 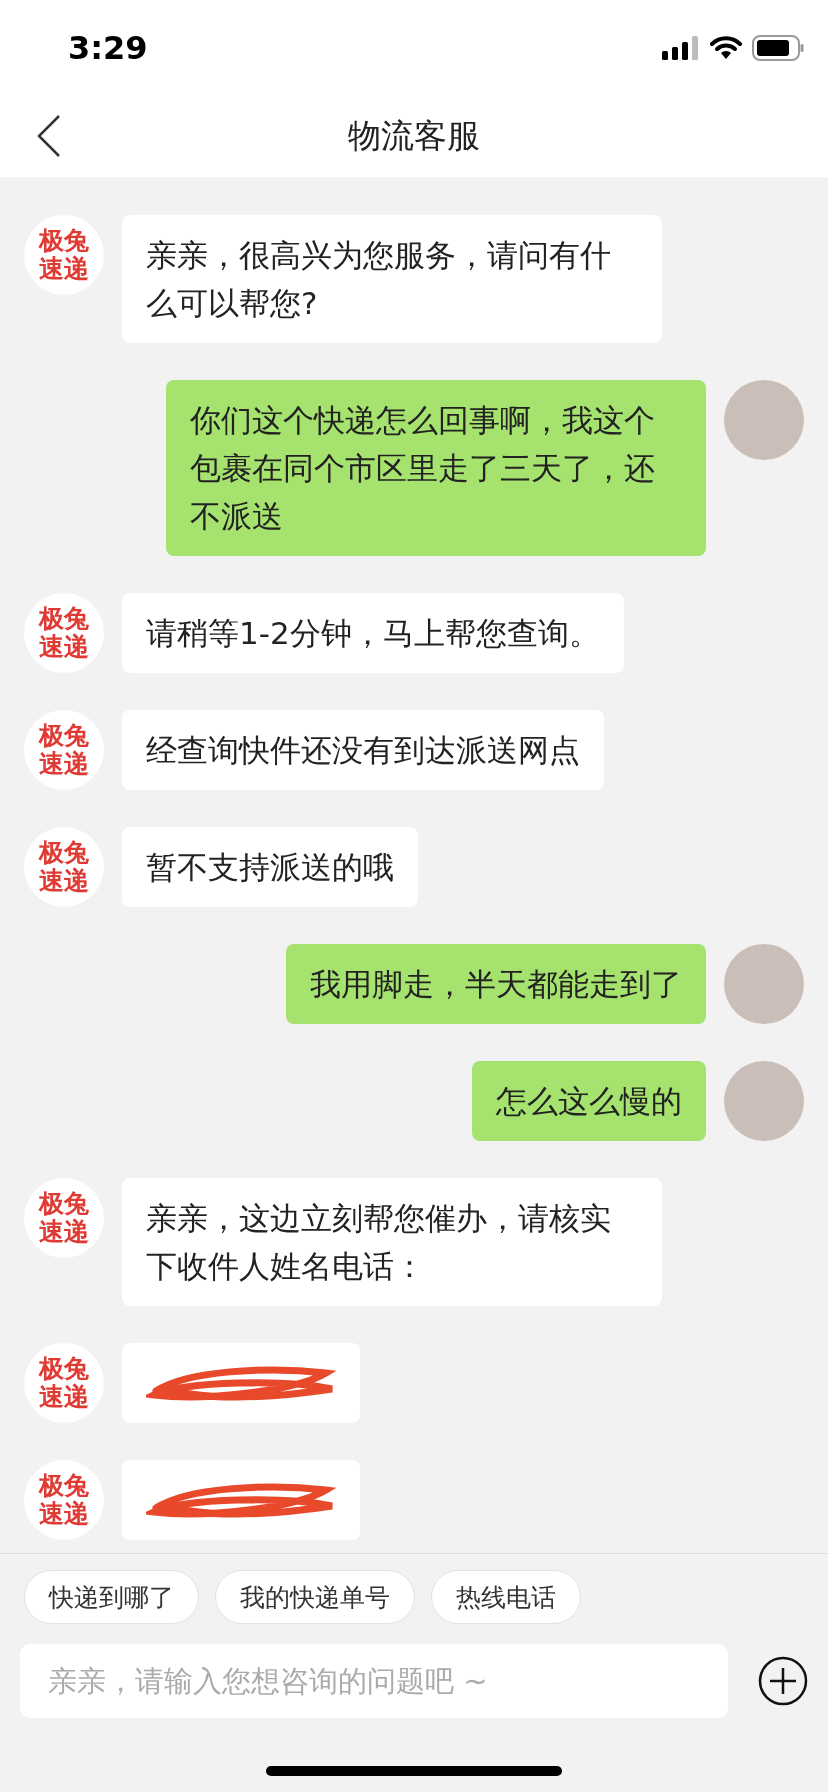 What do you see at coordinates (681, 47) in the screenshot?
I see `signal-icon` at bounding box center [681, 47].